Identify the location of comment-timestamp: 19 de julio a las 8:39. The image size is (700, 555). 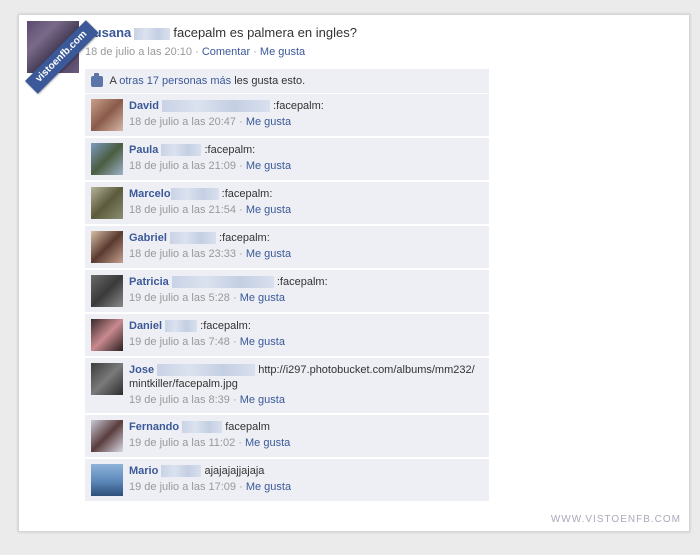
(179, 400).